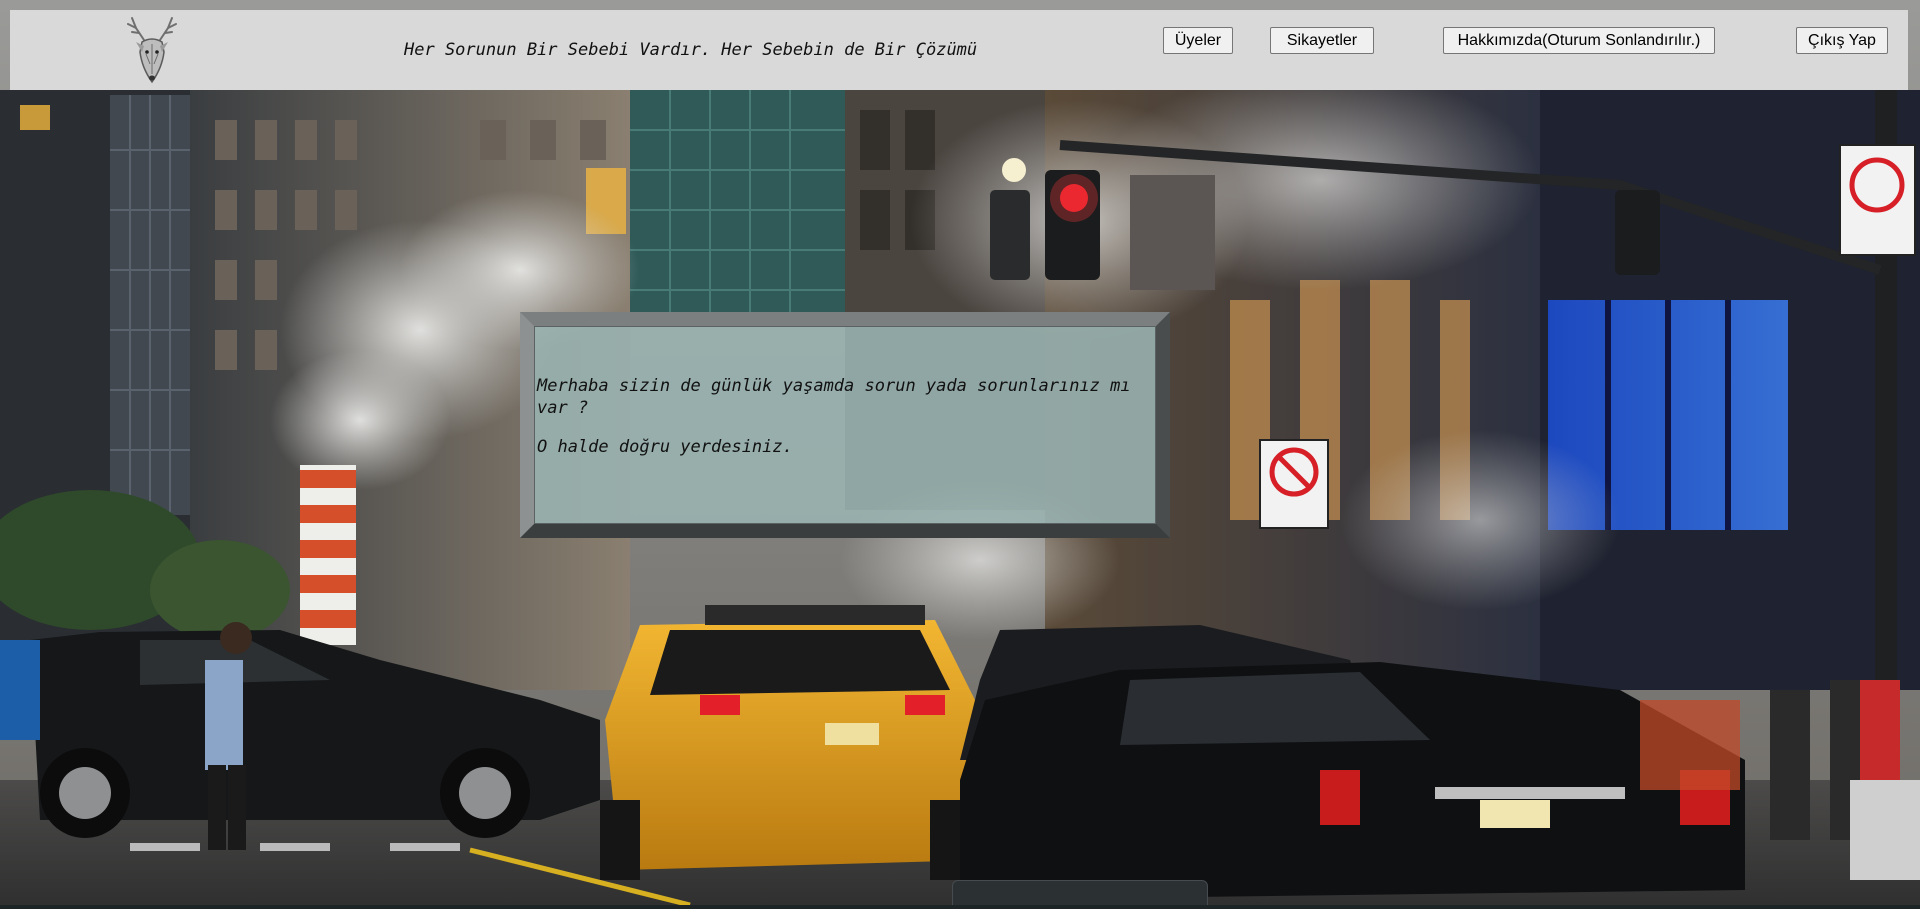 The image size is (1920, 909). What do you see at coordinates (1322, 40) in the screenshot?
I see `complaints-button: Sikayetler` at bounding box center [1322, 40].